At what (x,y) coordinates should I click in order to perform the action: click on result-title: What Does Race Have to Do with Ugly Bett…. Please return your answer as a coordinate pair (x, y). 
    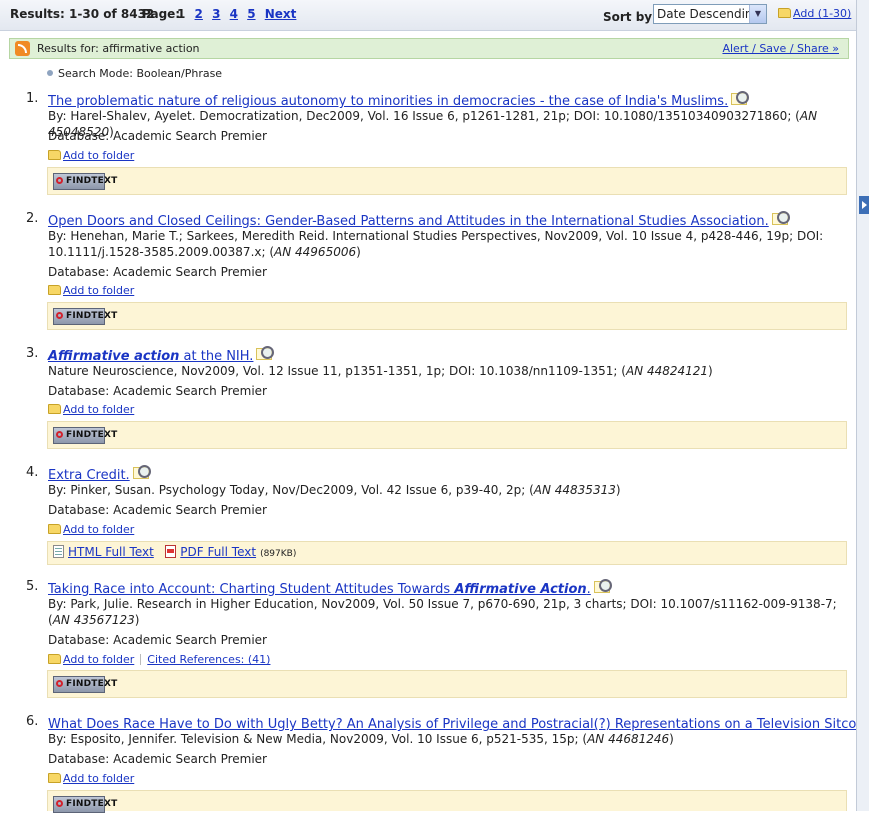
    Looking at the image, I should click on (458, 723).